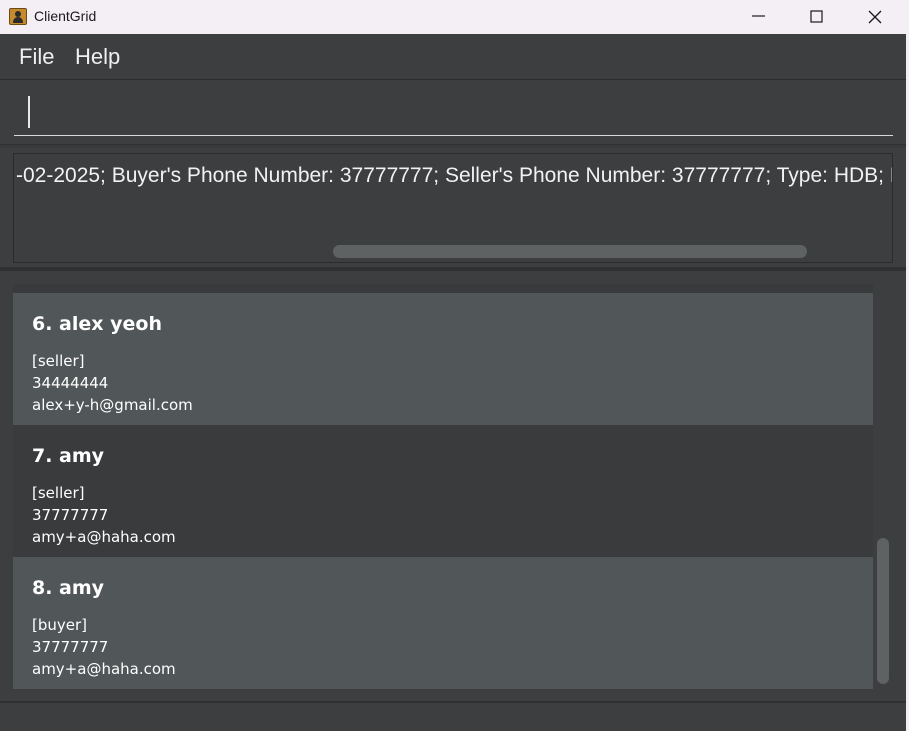 This screenshot has height=731, width=909. What do you see at coordinates (453, 716) in the screenshot?
I see `status-bar` at bounding box center [453, 716].